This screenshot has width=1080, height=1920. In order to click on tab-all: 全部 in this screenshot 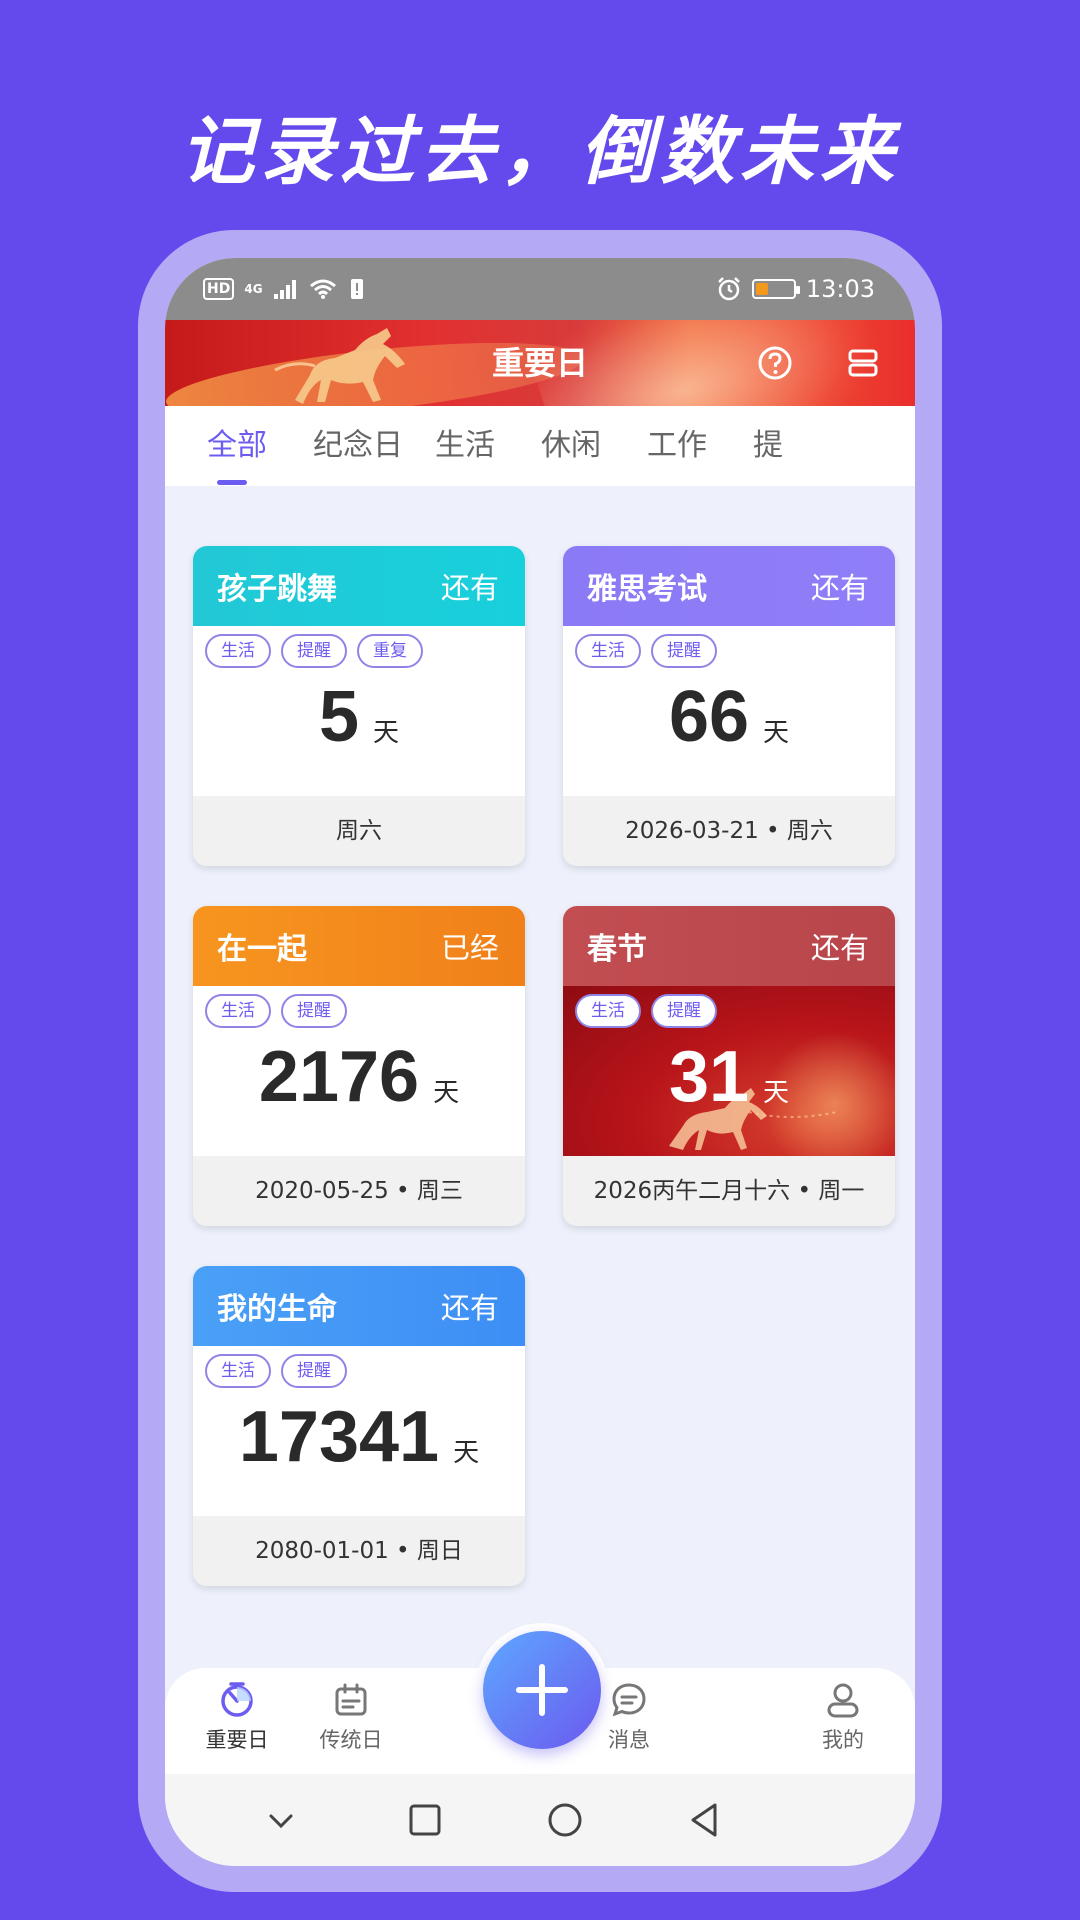, I will do `click(237, 446)`.